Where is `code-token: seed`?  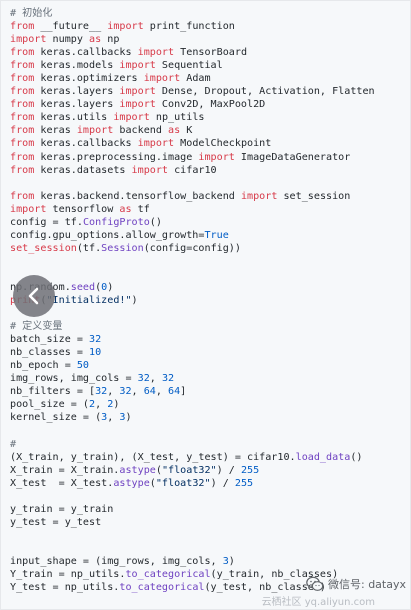 code-token: seed is located at coordinates (83, 287).